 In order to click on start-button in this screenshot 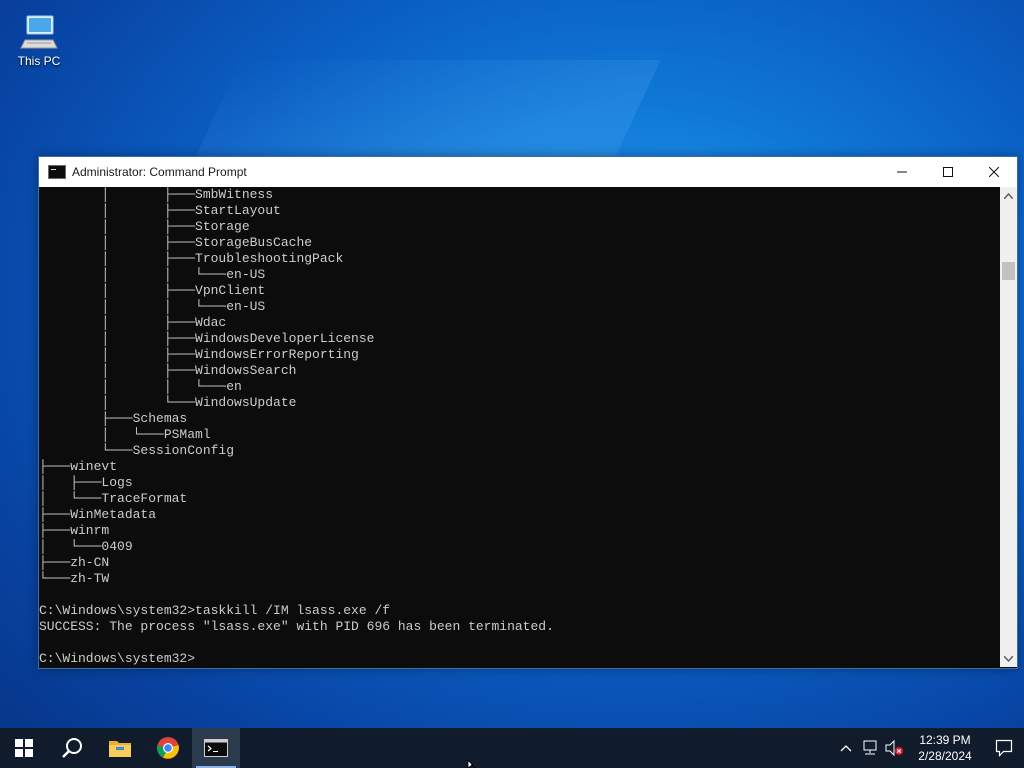, I will do `click(24, 748)`.